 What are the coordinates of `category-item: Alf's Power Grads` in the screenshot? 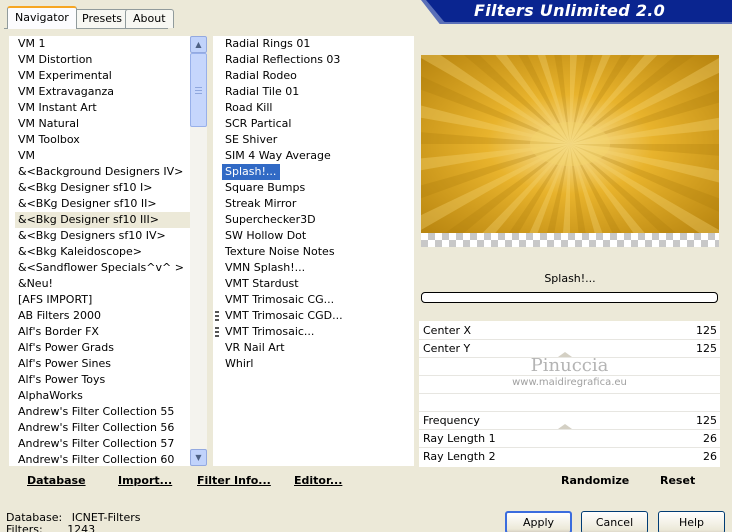 It's located at (102, 348).